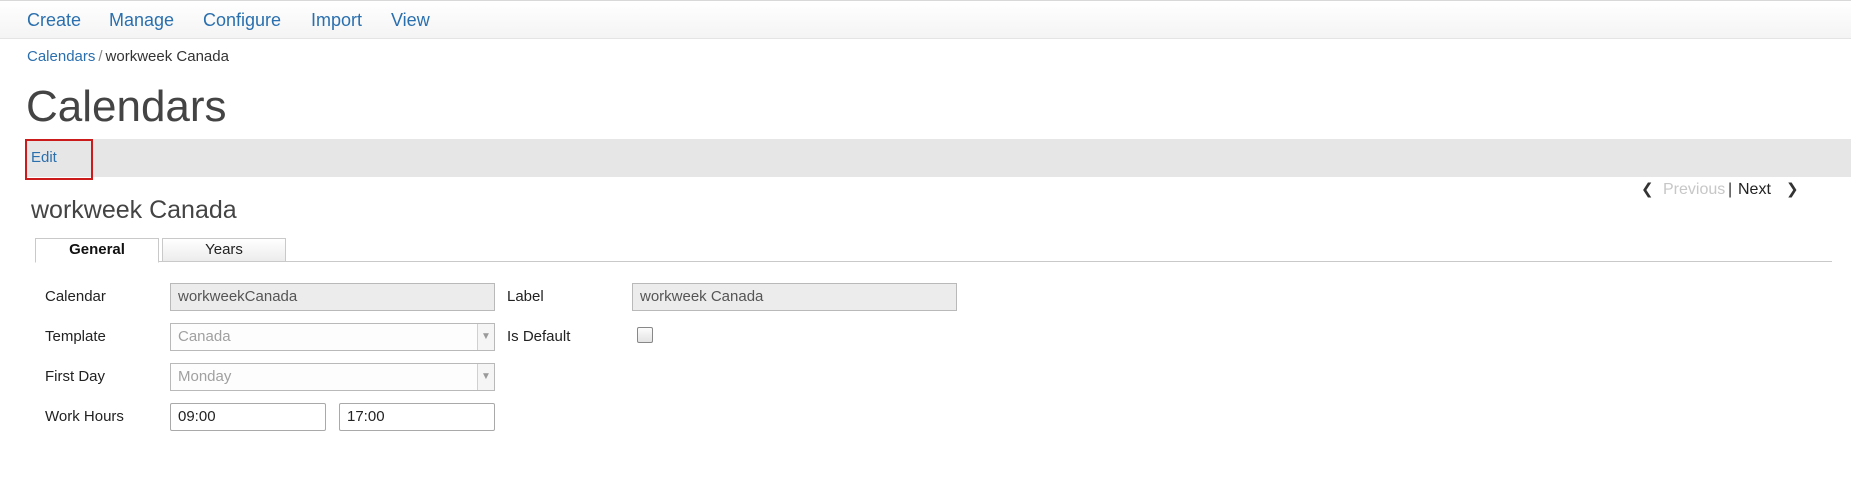  What do you see at coordinates (97, 250) in the screenshot?
I see `tab-general: General` at bounding box center [97, 250].